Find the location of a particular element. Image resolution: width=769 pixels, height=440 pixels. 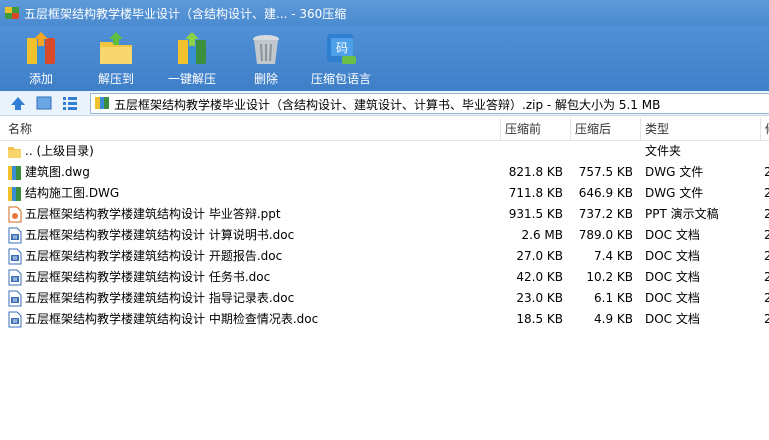

size-after: 789.0 KB is located at coordinates (605, 235).